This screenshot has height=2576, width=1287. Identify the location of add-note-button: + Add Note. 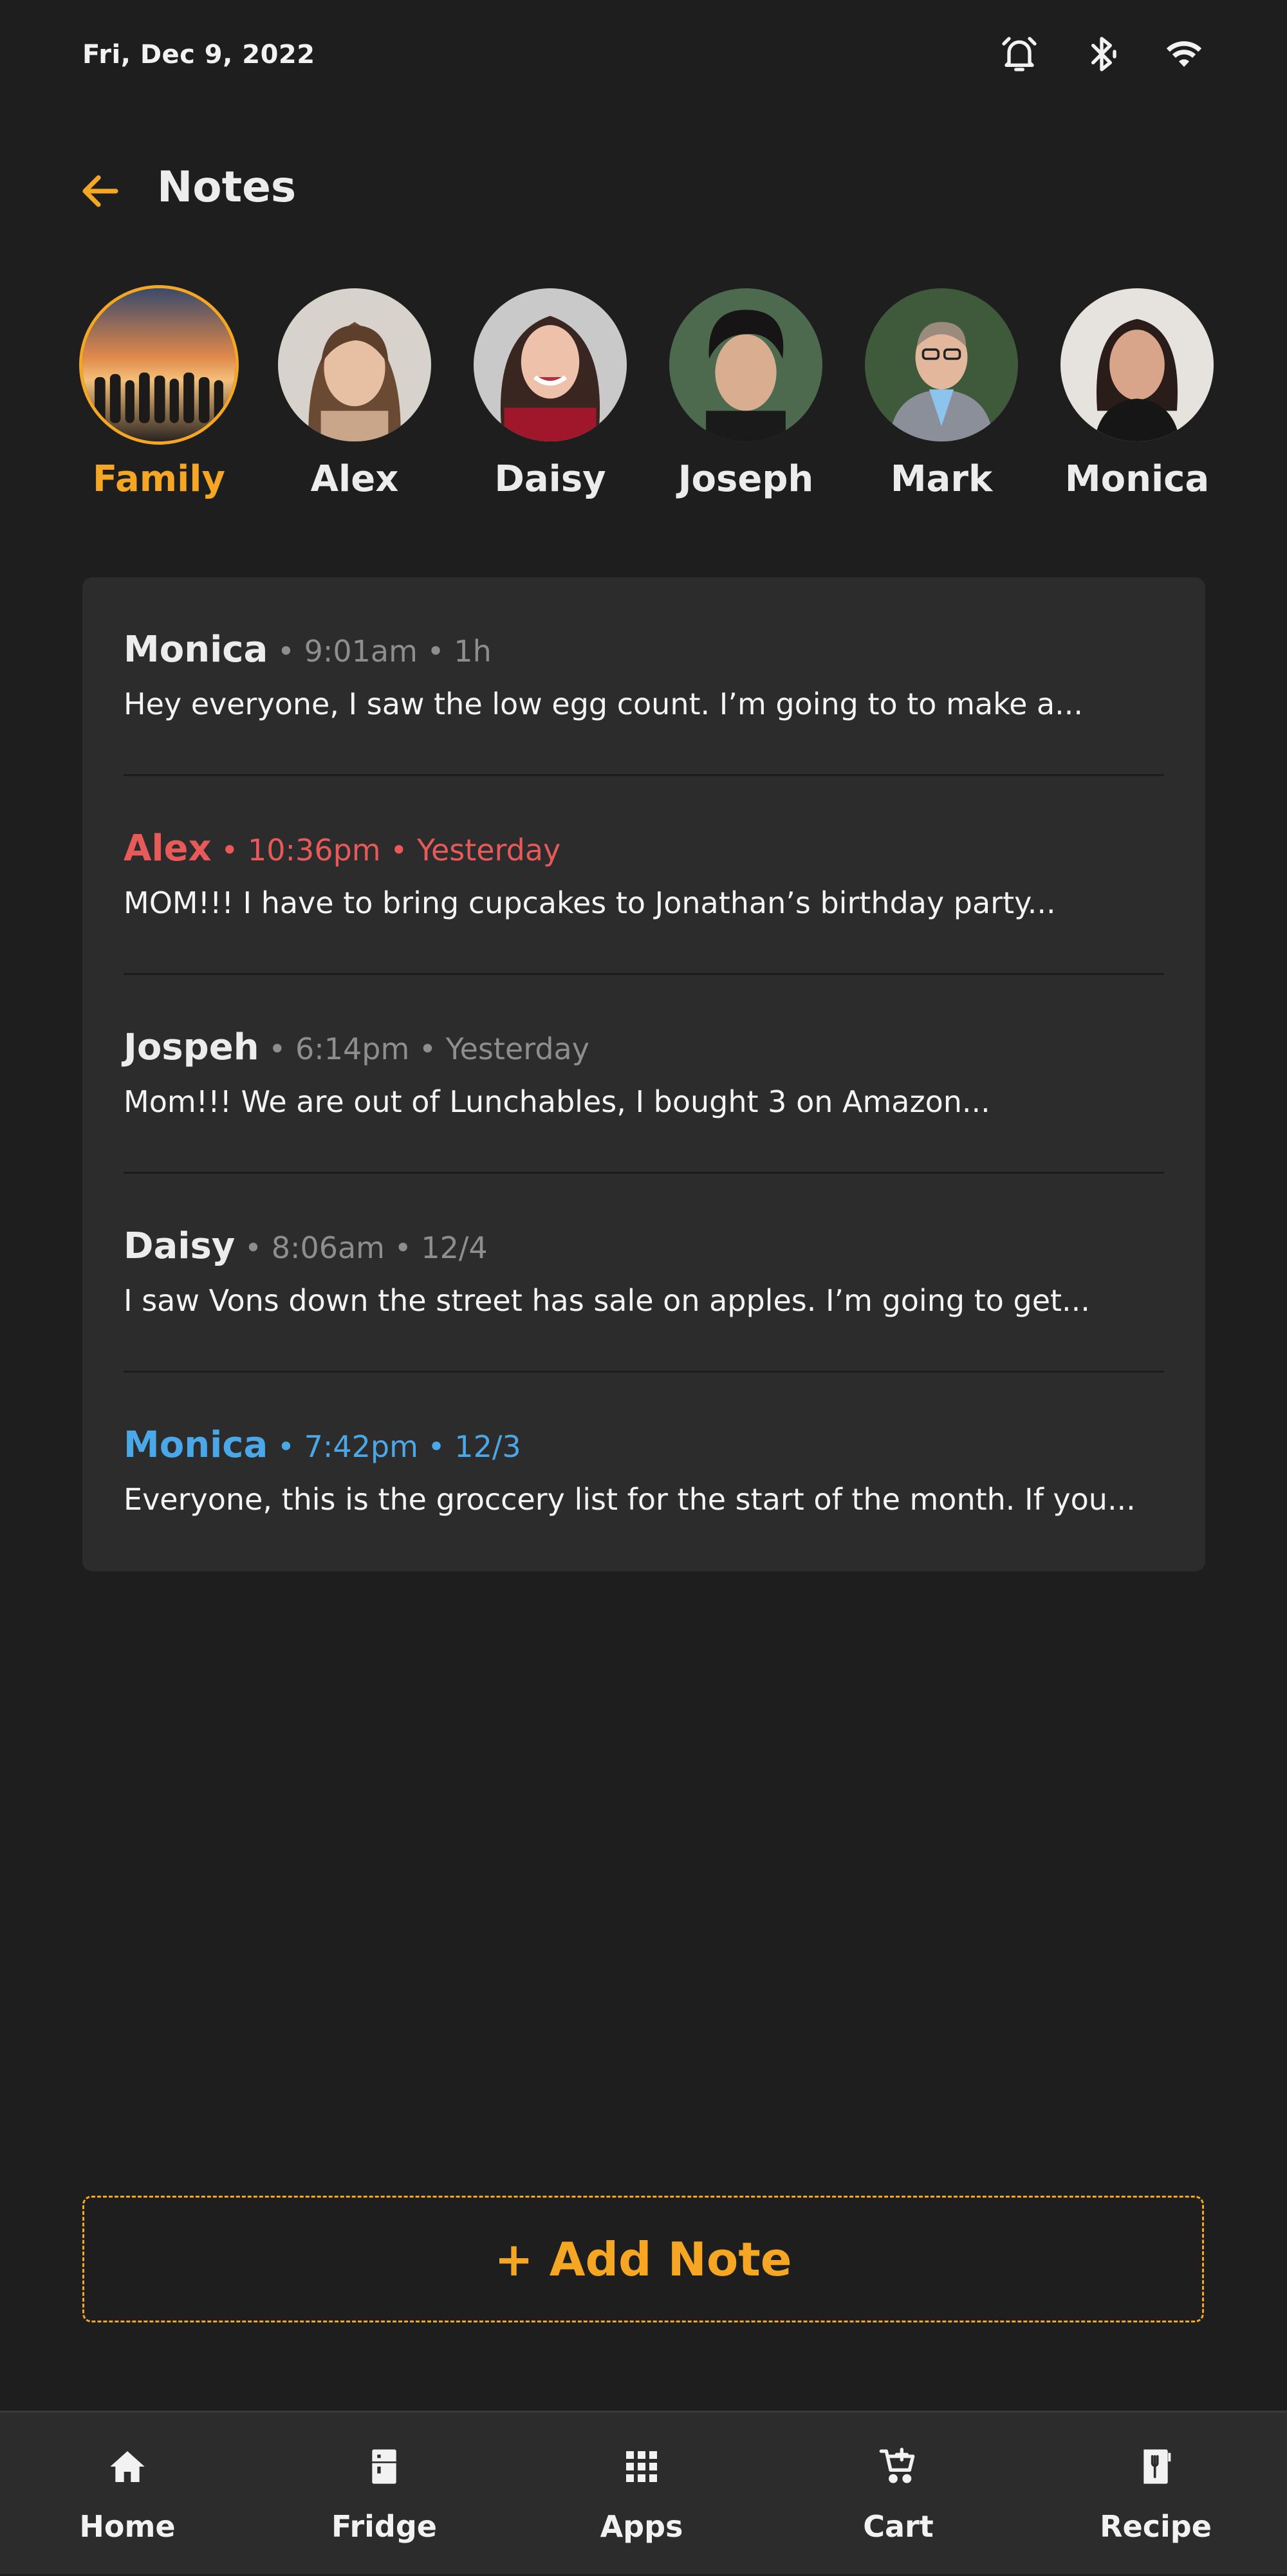
(643, 2259).